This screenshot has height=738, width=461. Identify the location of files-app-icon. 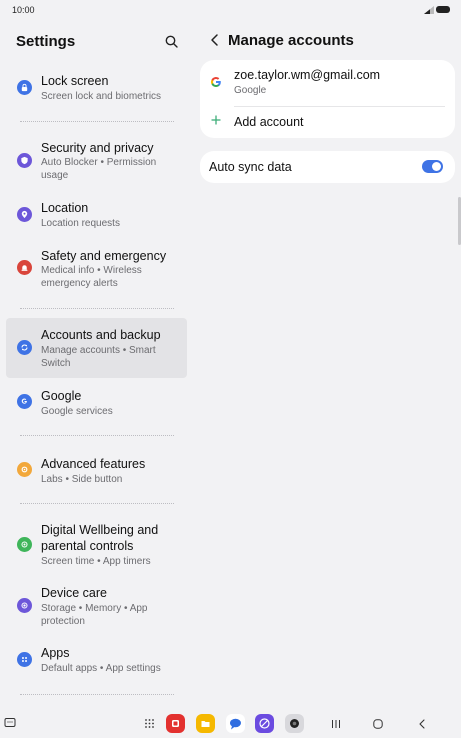
(205, 723).